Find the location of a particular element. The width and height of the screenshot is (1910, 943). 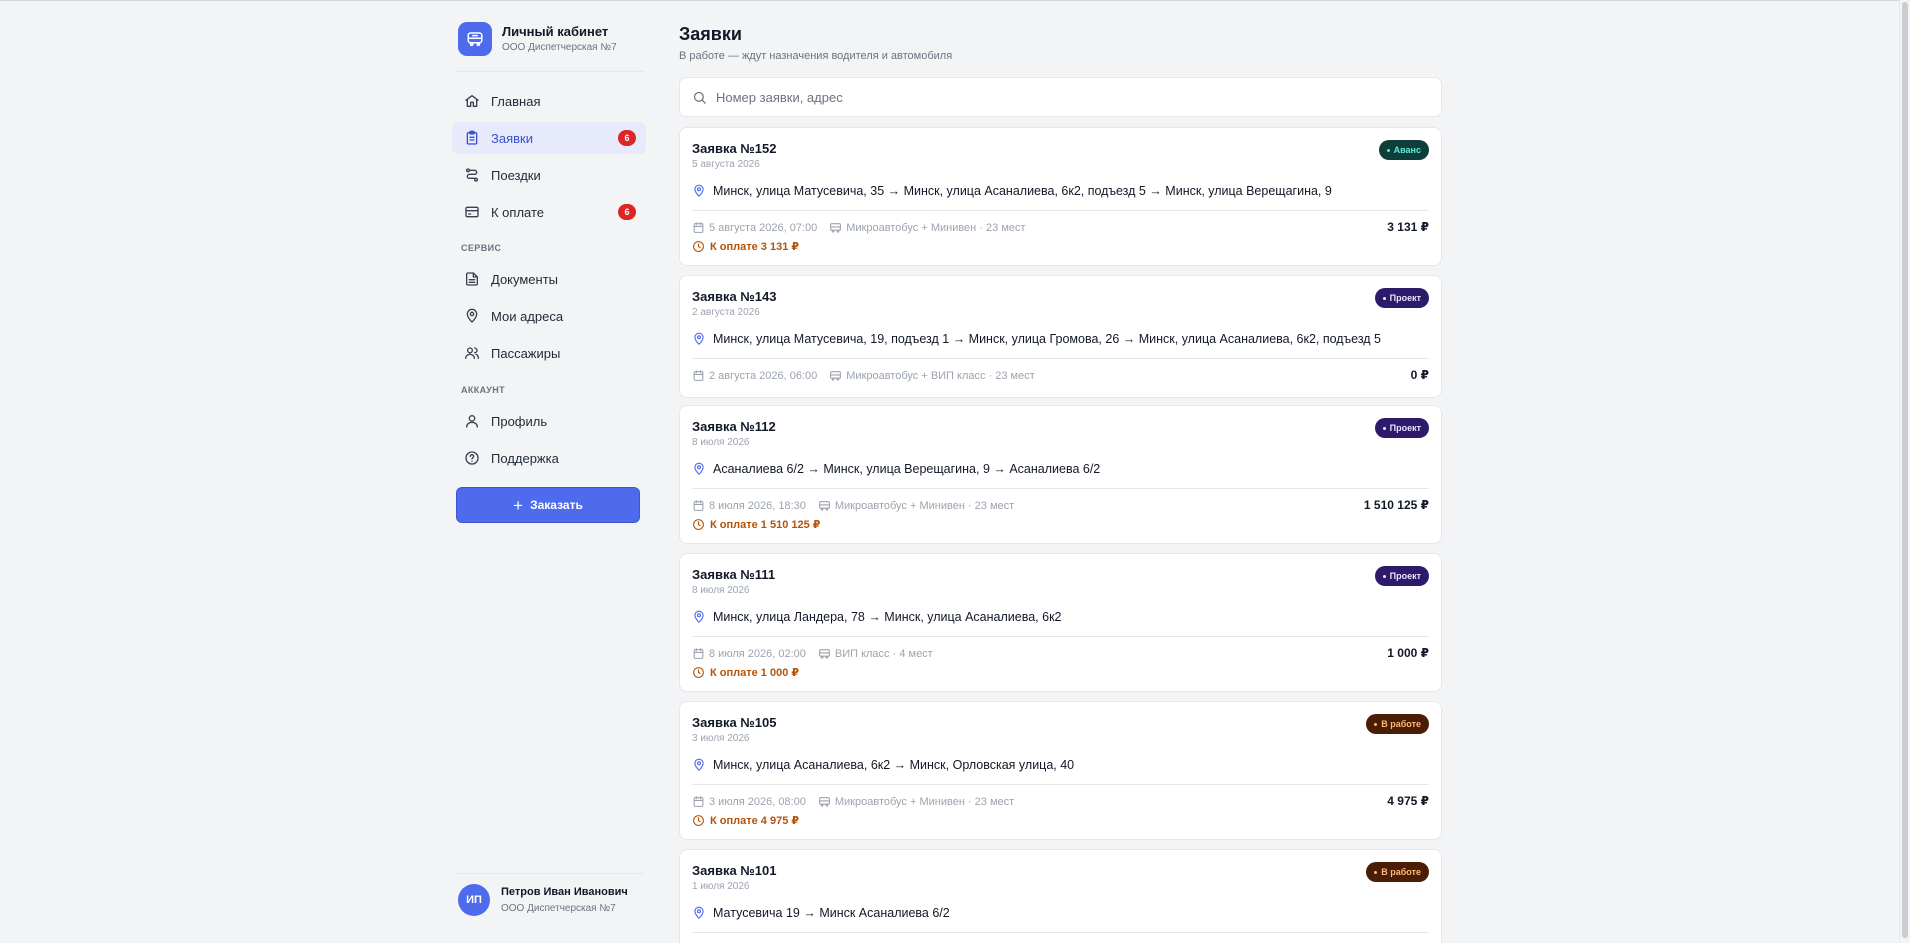

sidebar-item-label: Поездки is located at coordinates (516, 175).